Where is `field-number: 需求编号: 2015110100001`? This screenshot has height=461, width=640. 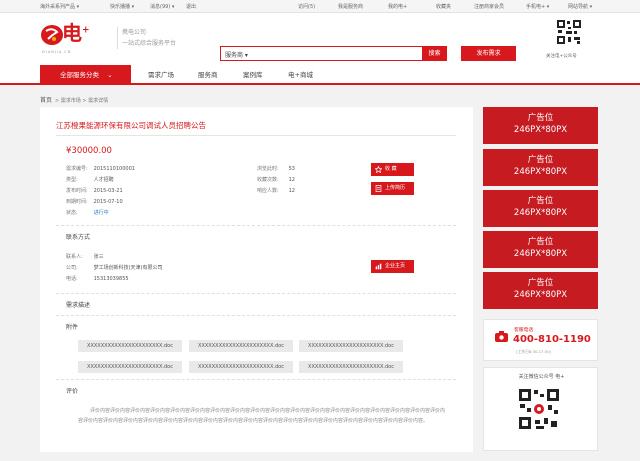 field-number: 需求编号: 2015110100001 is located at coordinates (100, 169).